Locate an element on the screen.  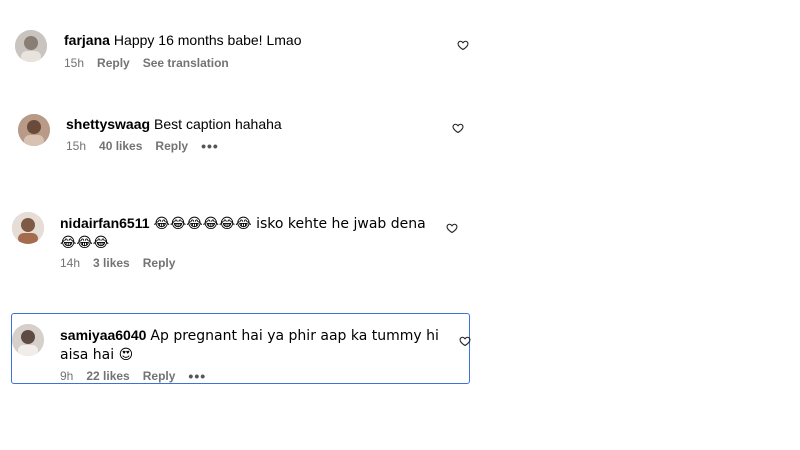
see-translation-button: See translation is located at coordinates (186, 63).